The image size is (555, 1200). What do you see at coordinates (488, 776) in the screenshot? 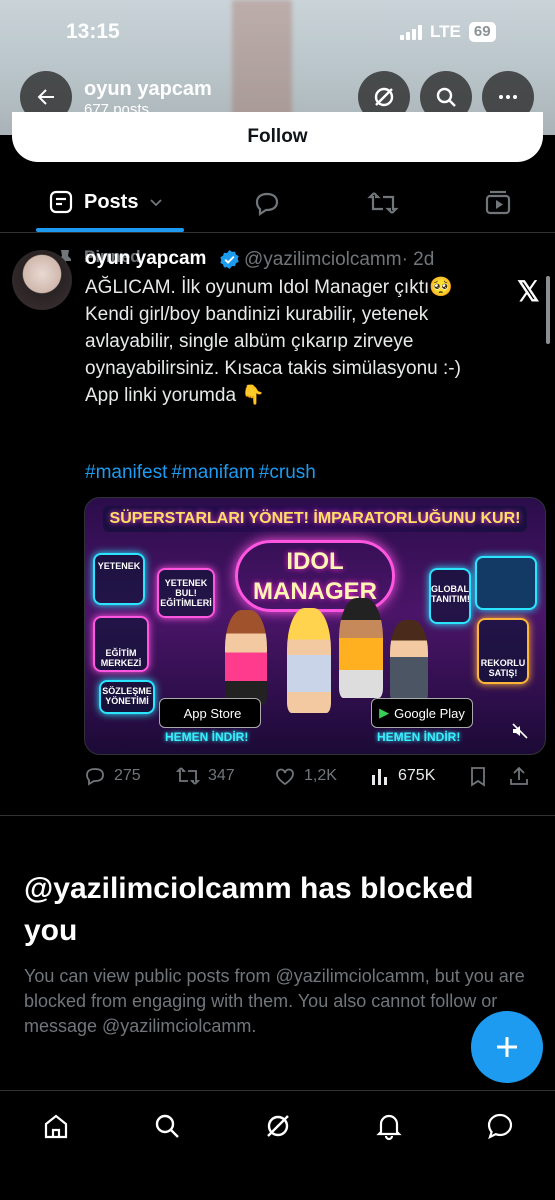
I see `bookmark-button` at bounding box center [488, 776].